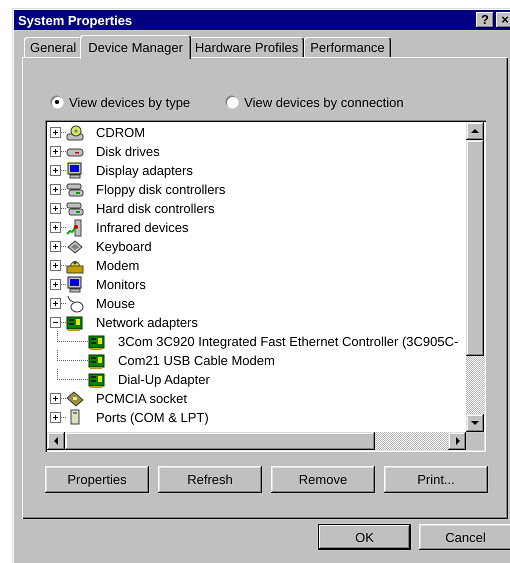 The height and width of the screenshot is (563, 510). I want to click on tree-item: Mouse, so click(116, 303).